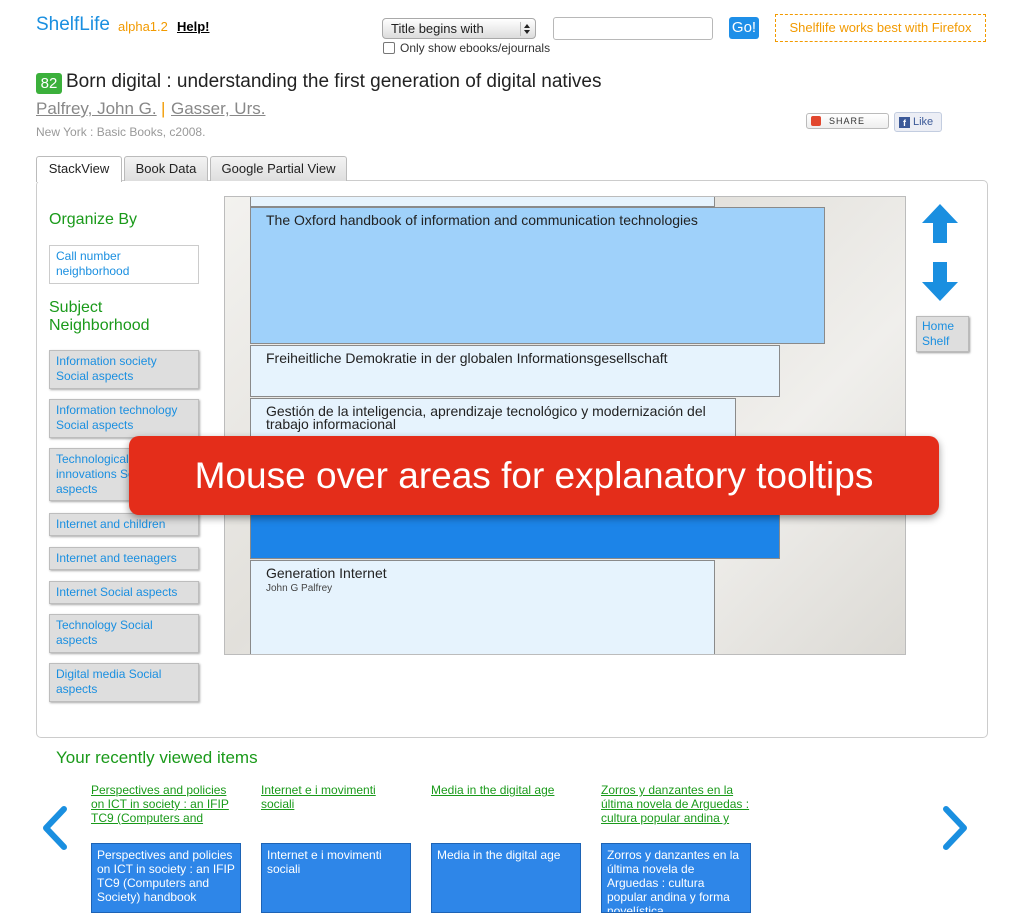  Describe the element at coordinates (124, 633) in the screenshot. I see `subject-item: Technology Social aspects` at that location.